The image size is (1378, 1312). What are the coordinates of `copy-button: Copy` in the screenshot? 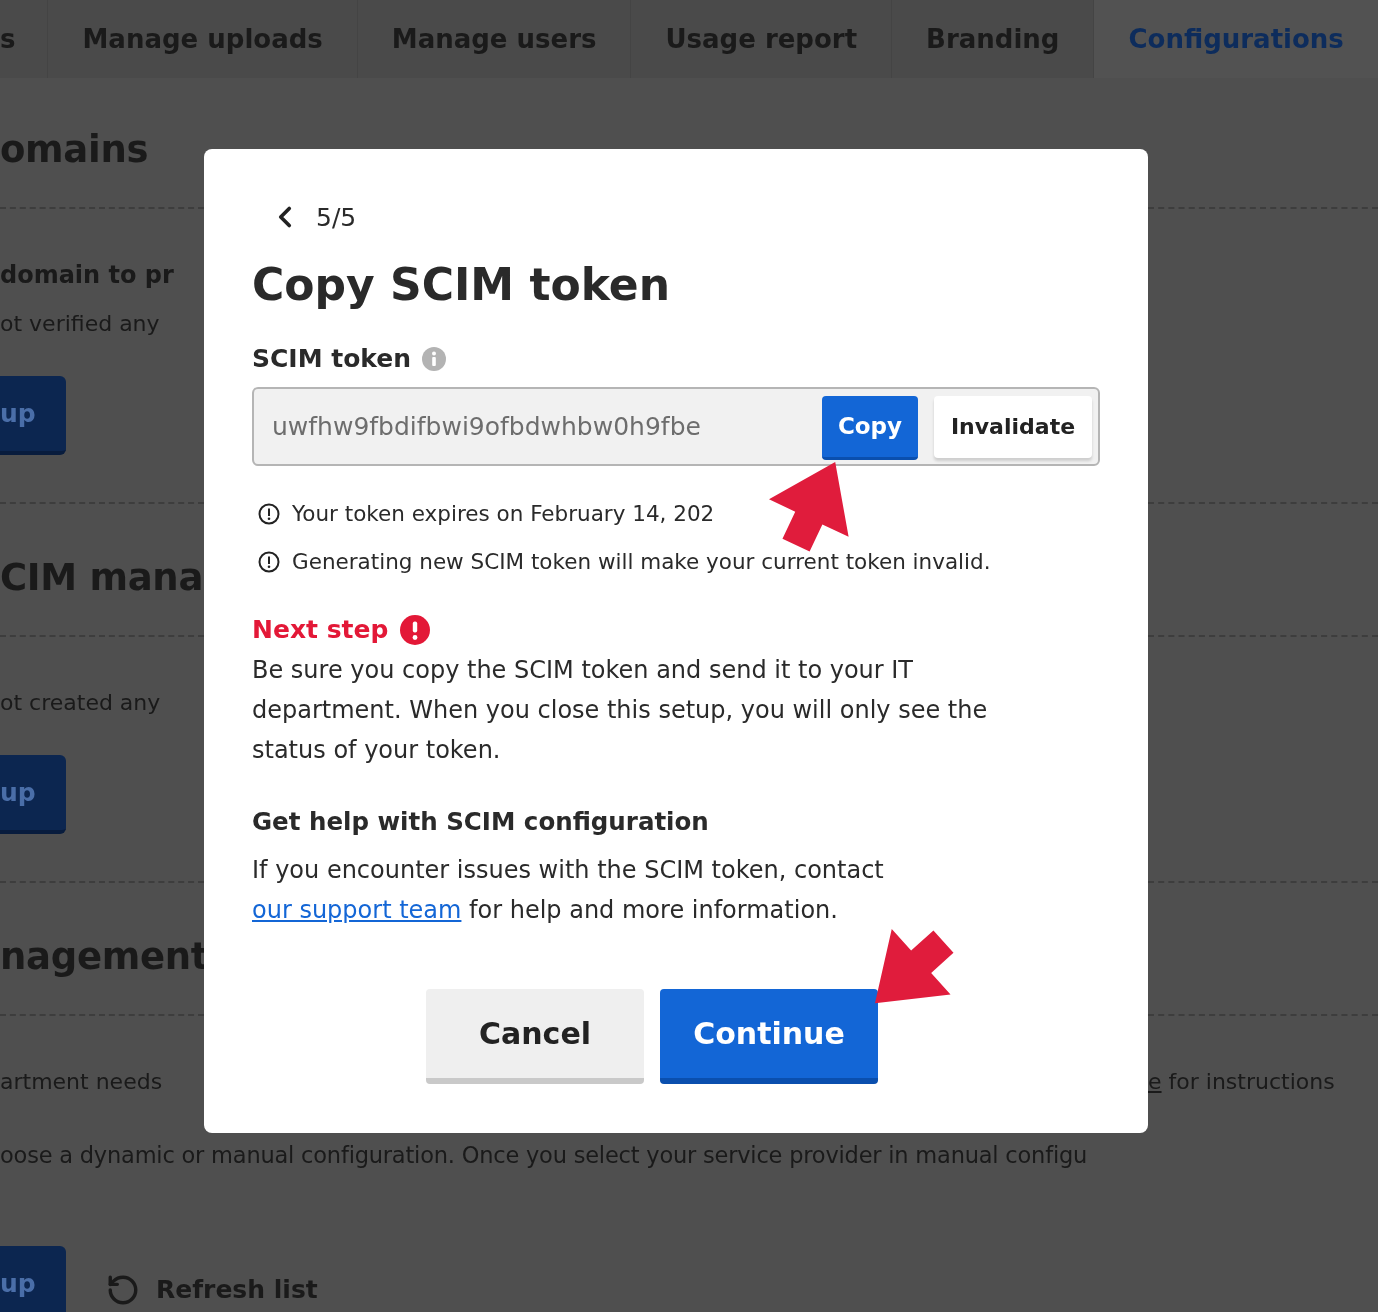 It's located at (870, 427).